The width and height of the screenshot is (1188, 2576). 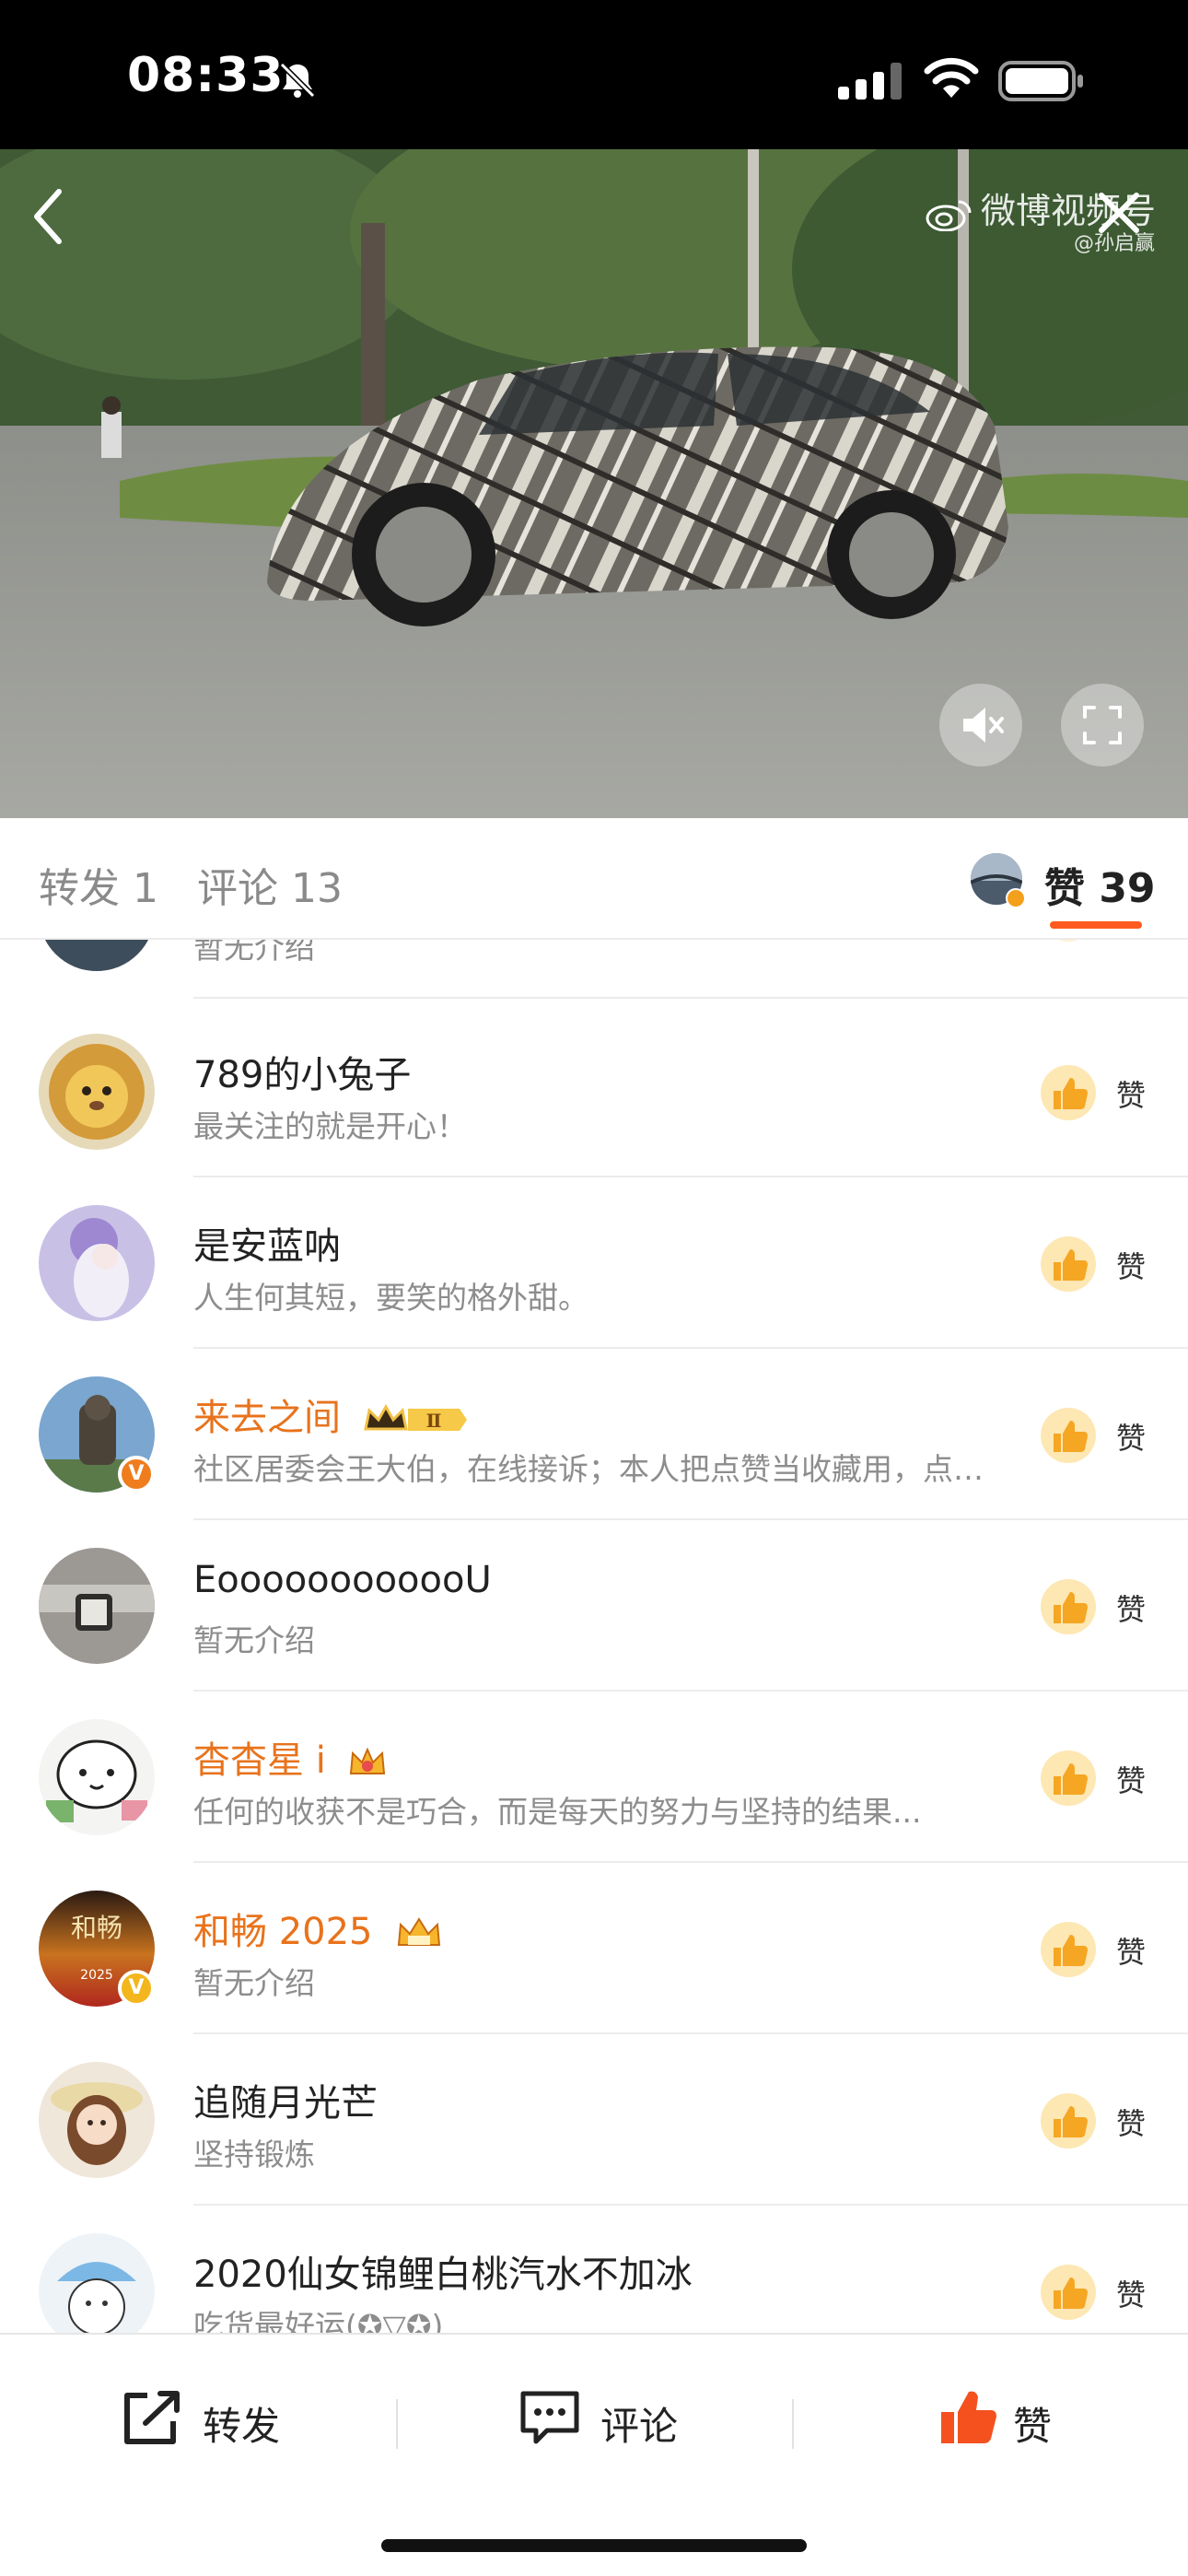 What do you see at coordinates (594, 1606) in the screenshot?
I see `list-item: EoooooooooooU 暂无介绍 赞` at bounding box center [594, 1606].